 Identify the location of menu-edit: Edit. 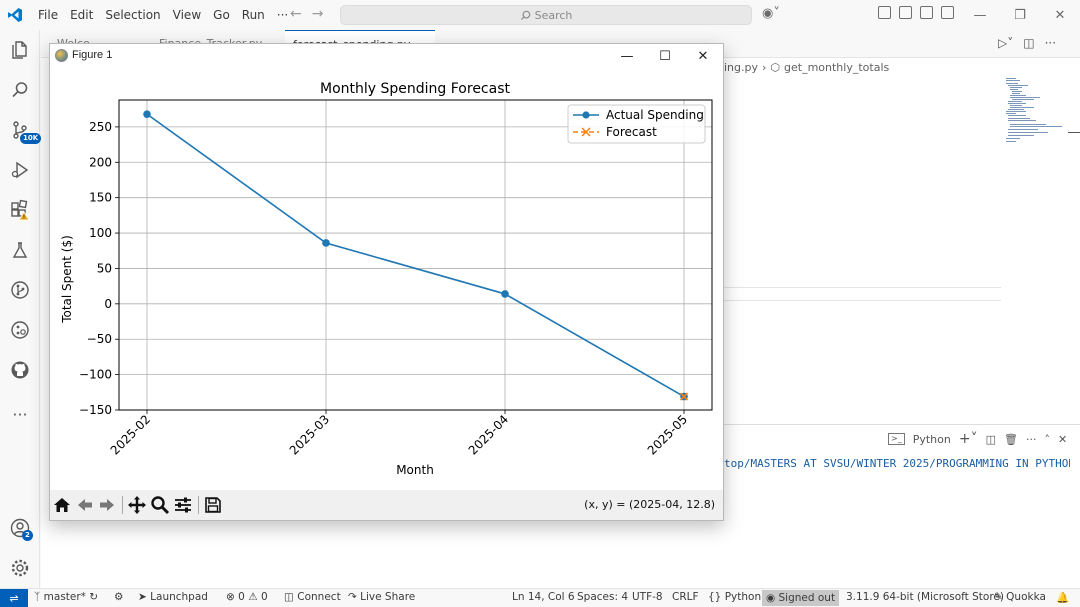
(81, 15).